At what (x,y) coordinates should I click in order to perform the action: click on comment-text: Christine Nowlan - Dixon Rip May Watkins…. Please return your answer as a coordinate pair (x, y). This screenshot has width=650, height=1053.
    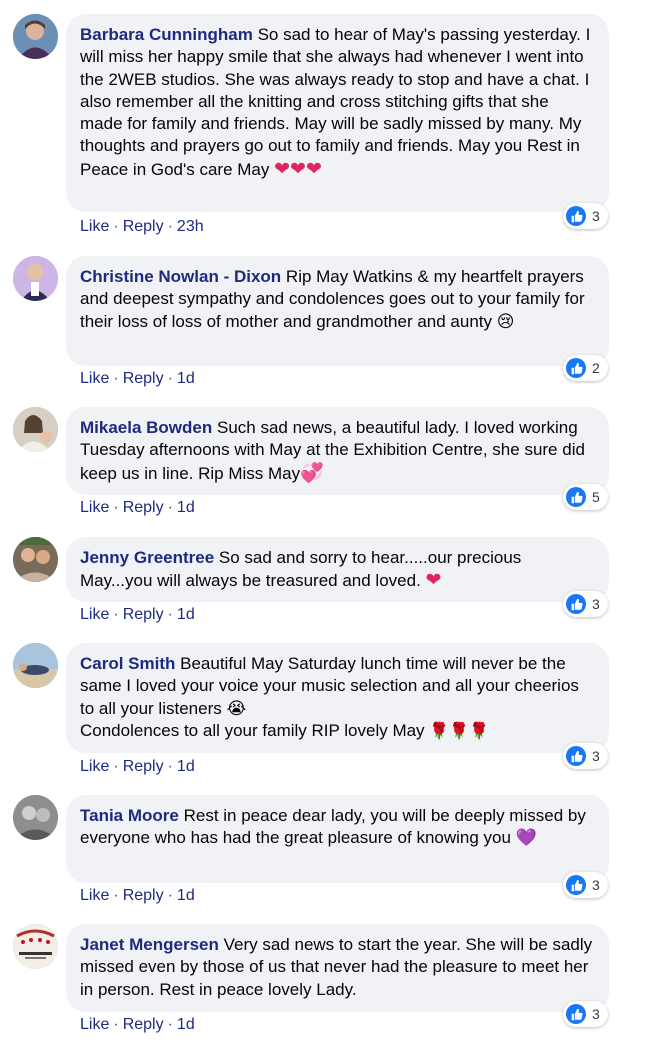
    Looking at the image, I should click on (337, 299).